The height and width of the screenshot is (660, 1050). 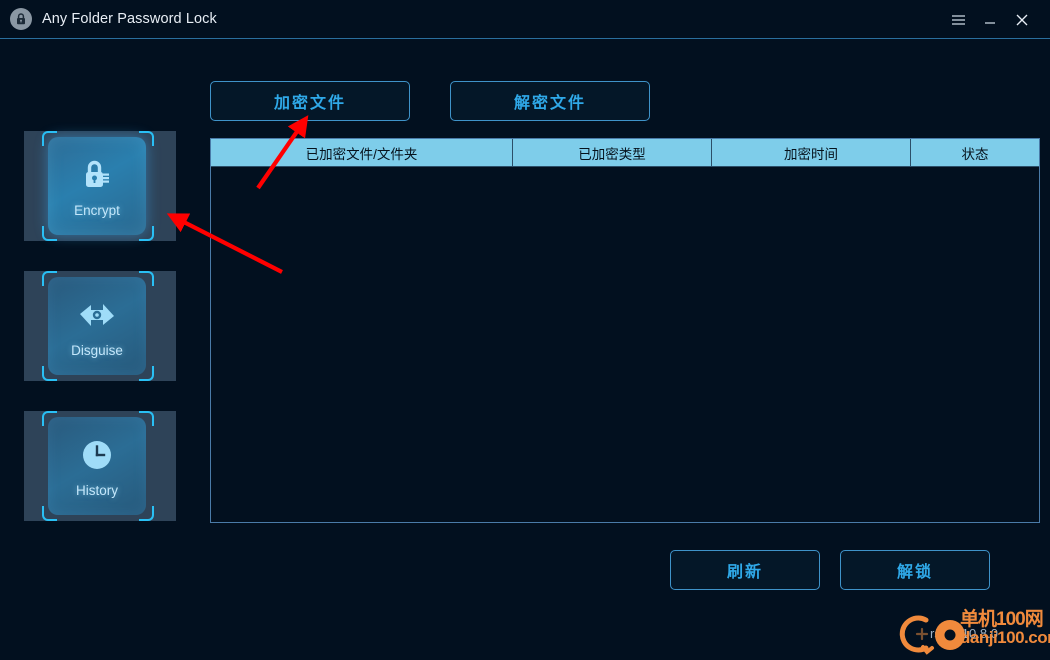 I want to click on tab-decrypt-file: 解密文件, so click(x=550, y=101).